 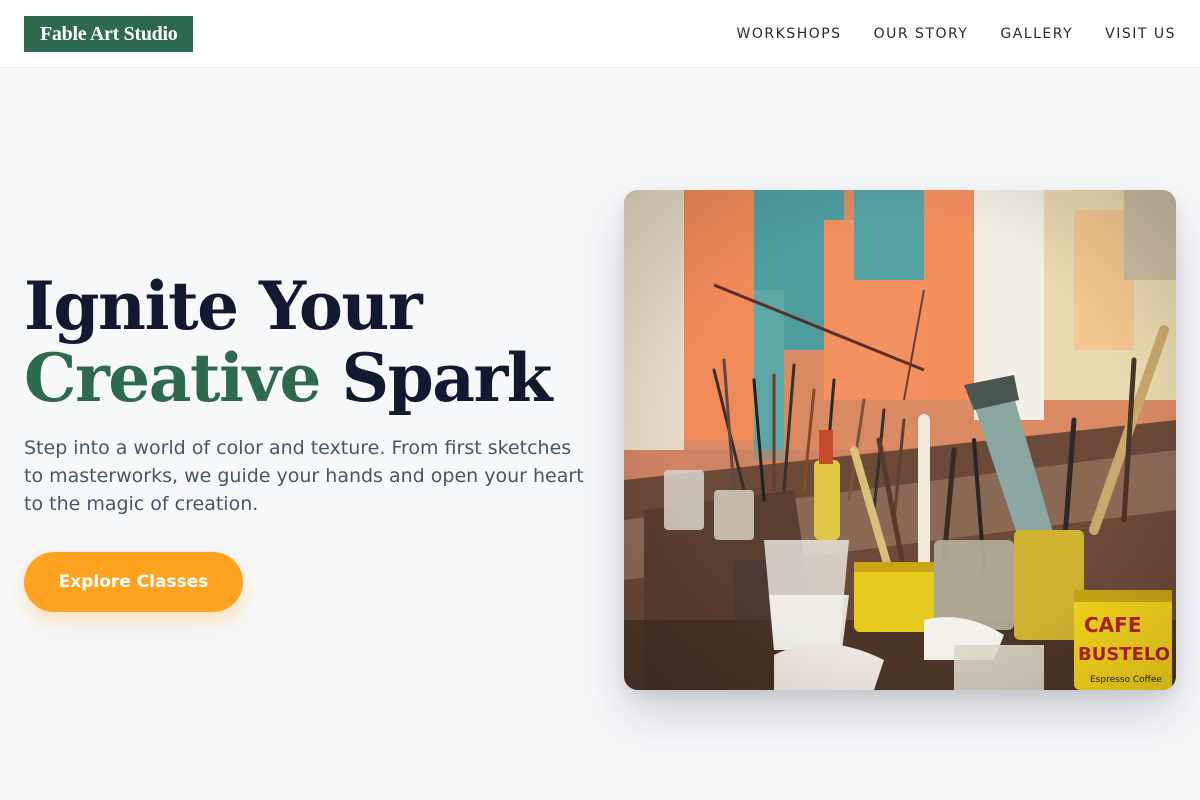 What do you see at coordinates (133, 582) in the screenshot?
I see `explore-classes-button: Explore Classes` at bounding box center [133, 582].